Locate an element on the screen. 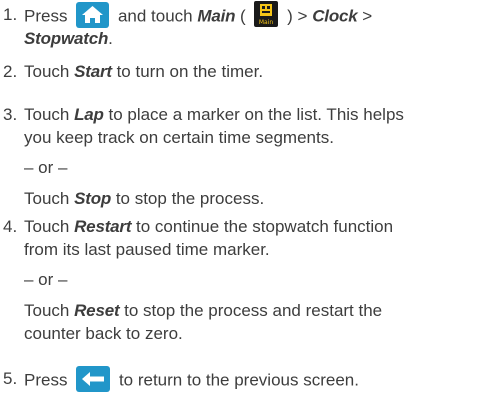 The width and height of the screenshot is (486, 402). step-text: . is located at coordinates (110, 38).